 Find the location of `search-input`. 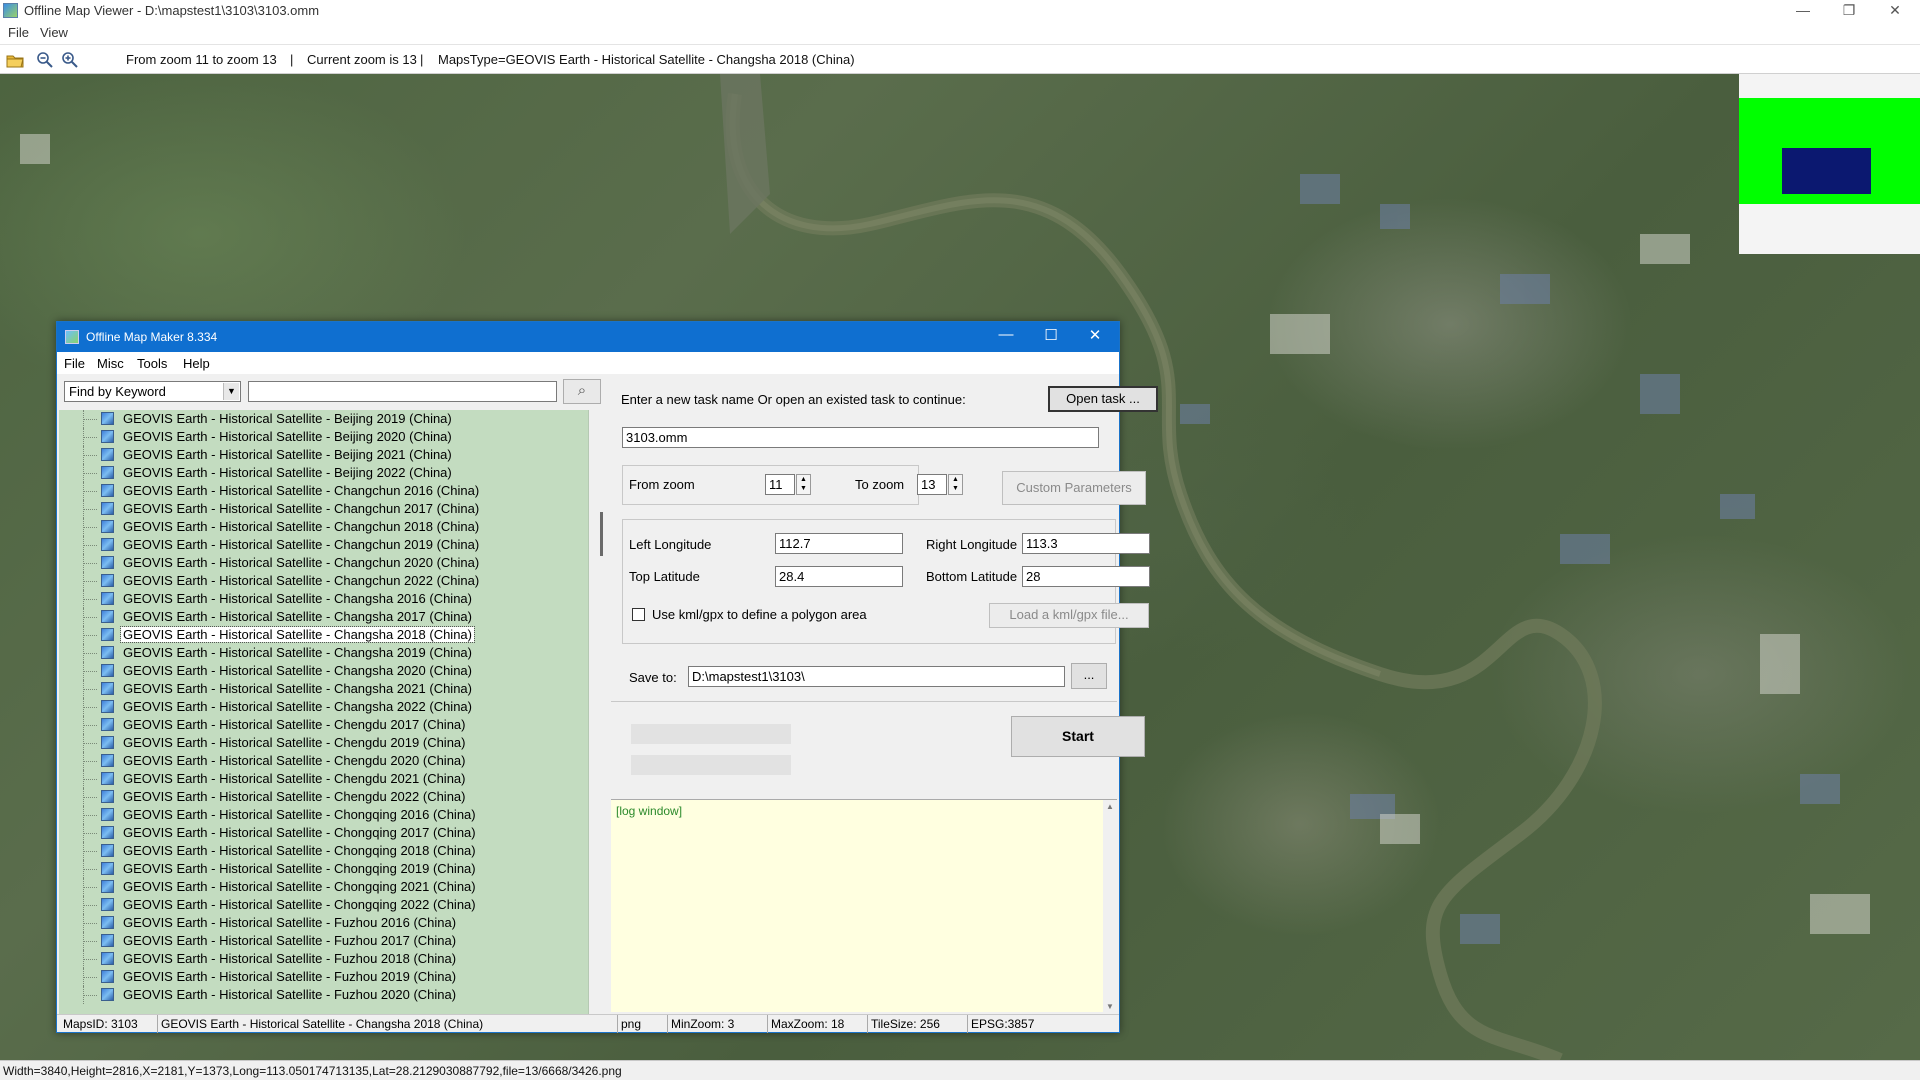

search-input is located at coordinates (402, 391).